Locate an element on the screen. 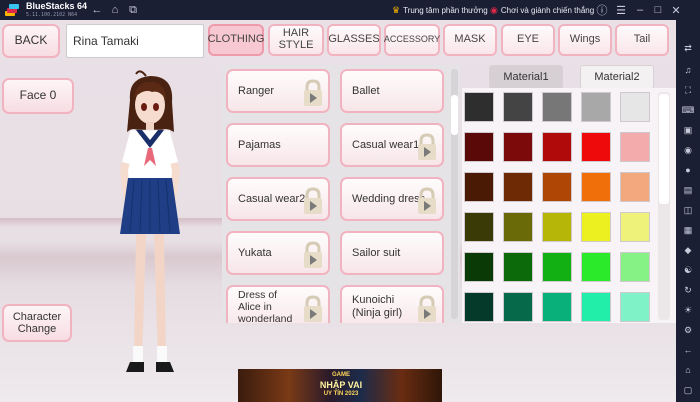 The image size is (700, 402). tab-tail: Tail is located at coordinates (642, 40).